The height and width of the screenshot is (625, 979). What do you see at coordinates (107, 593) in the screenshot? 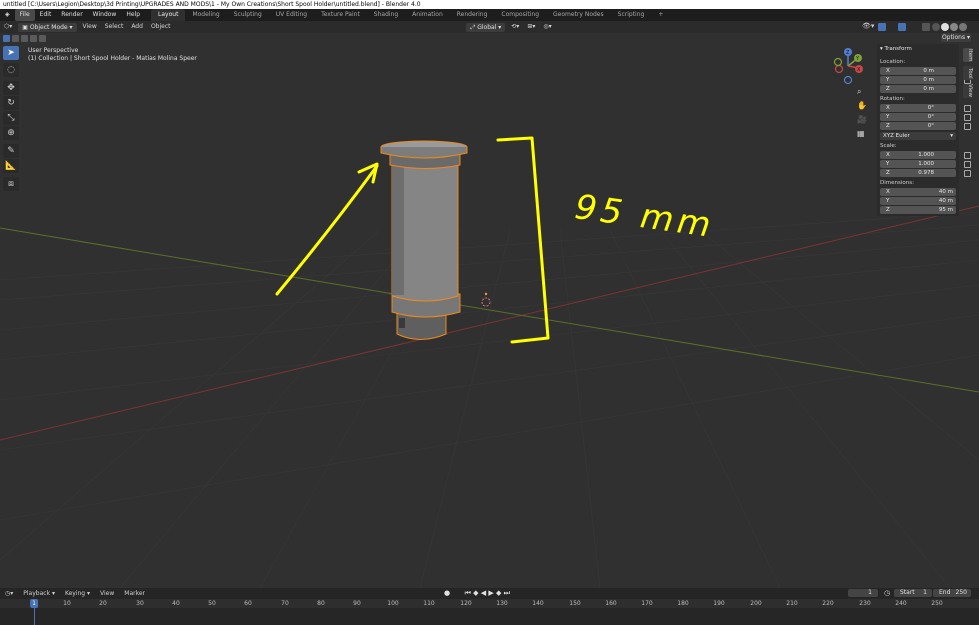
I see `menu-timeline-view: View` at bounding box center [107, 593].